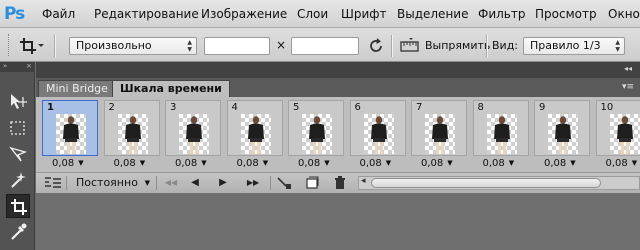  Describe the element at coordinates (237, 46) in the screenshot. I see `width-input` at that location.